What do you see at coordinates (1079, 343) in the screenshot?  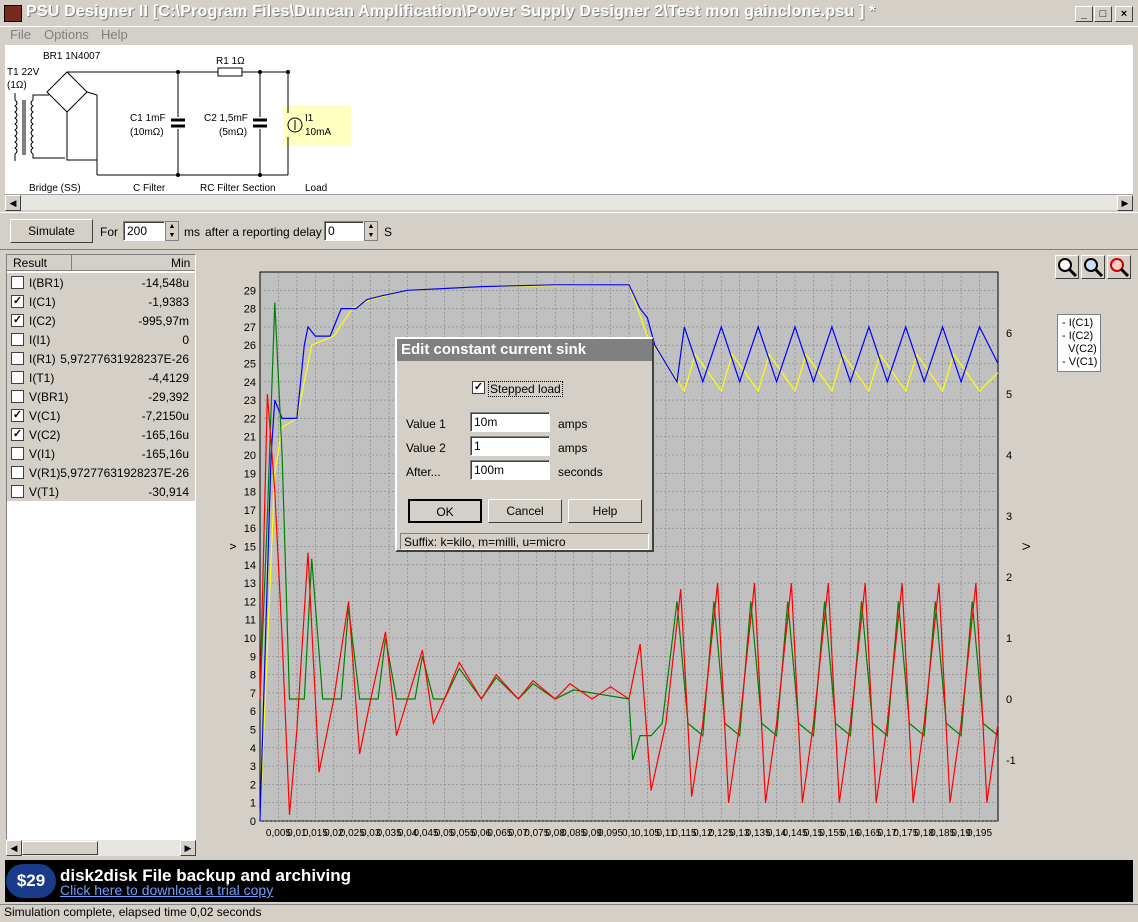 I see `chart-legend: - I(C1) - I(C2) V(C2) - V(C1)` at bounding box center [1079, 343].